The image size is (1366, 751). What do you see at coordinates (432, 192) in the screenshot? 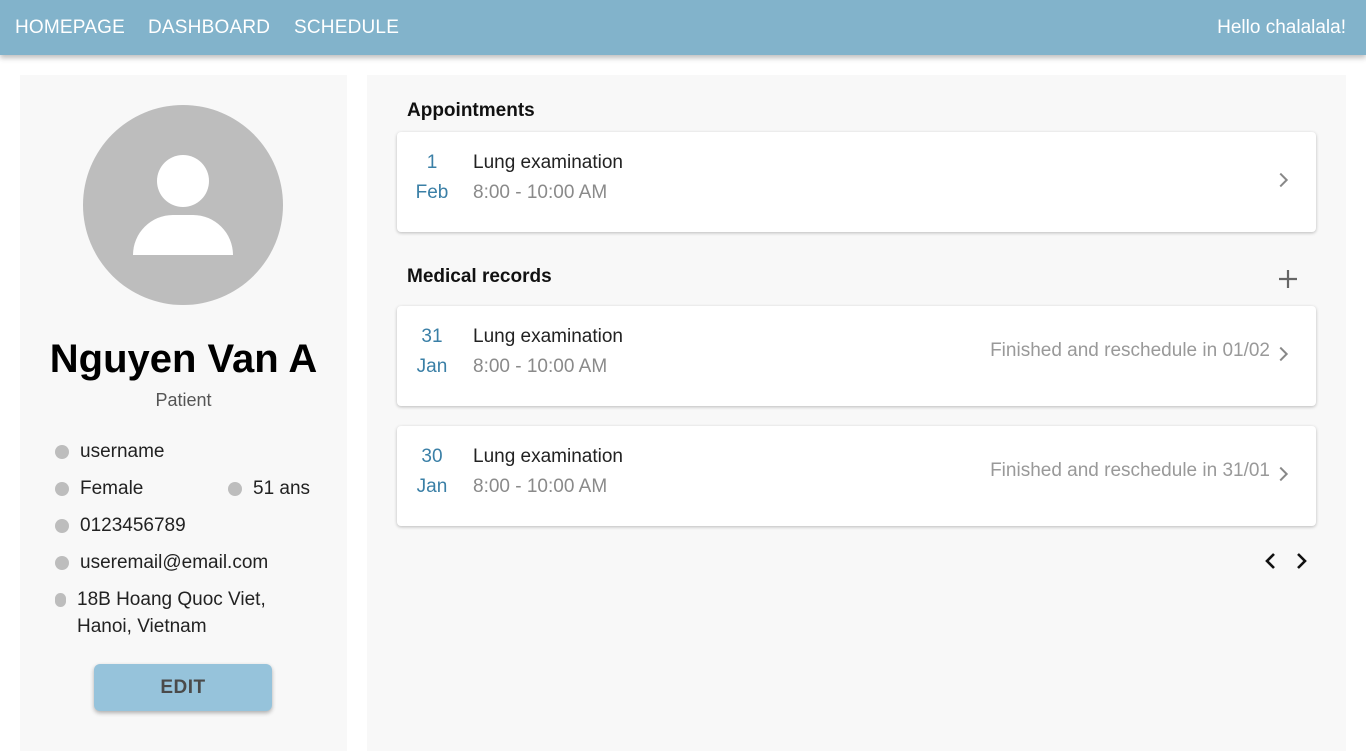
I see `appointment-month: Feb` at bounding box center [432, 192].